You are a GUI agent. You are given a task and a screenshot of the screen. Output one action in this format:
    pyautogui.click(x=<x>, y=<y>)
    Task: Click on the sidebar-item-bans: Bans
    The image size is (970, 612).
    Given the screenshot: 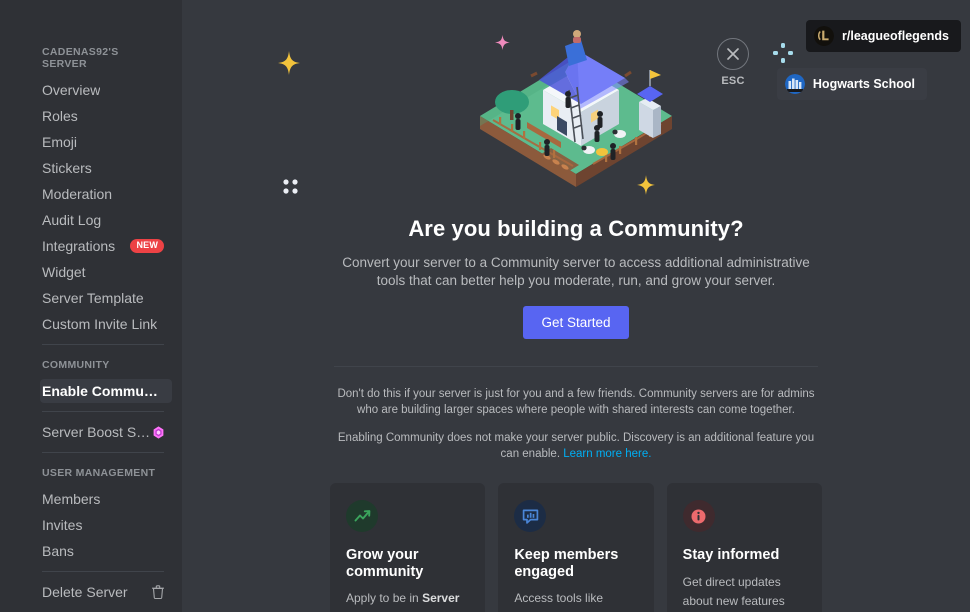 What is the action you would take?
    pyautogui.click(x=106, y=551)
    